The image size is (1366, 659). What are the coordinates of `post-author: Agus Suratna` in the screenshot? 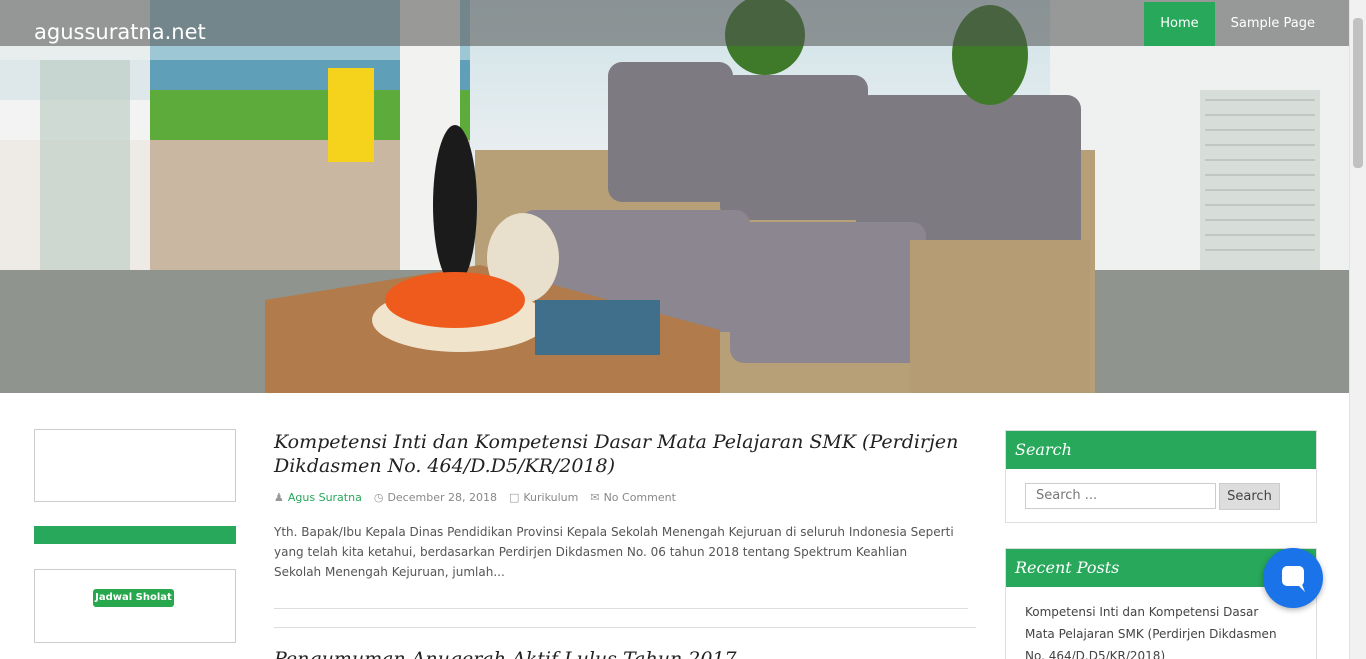 It's located at (325, 497).